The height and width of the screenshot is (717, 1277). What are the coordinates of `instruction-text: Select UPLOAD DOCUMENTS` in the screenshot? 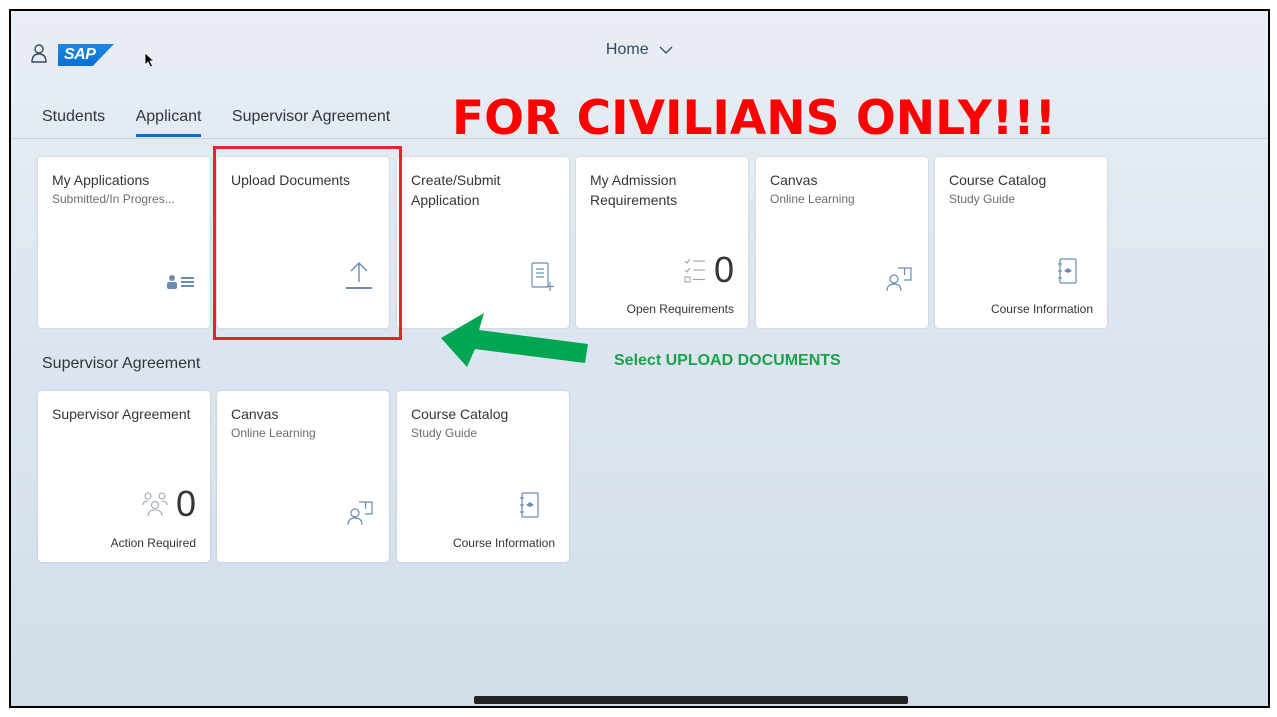 It's located at (727, 360).